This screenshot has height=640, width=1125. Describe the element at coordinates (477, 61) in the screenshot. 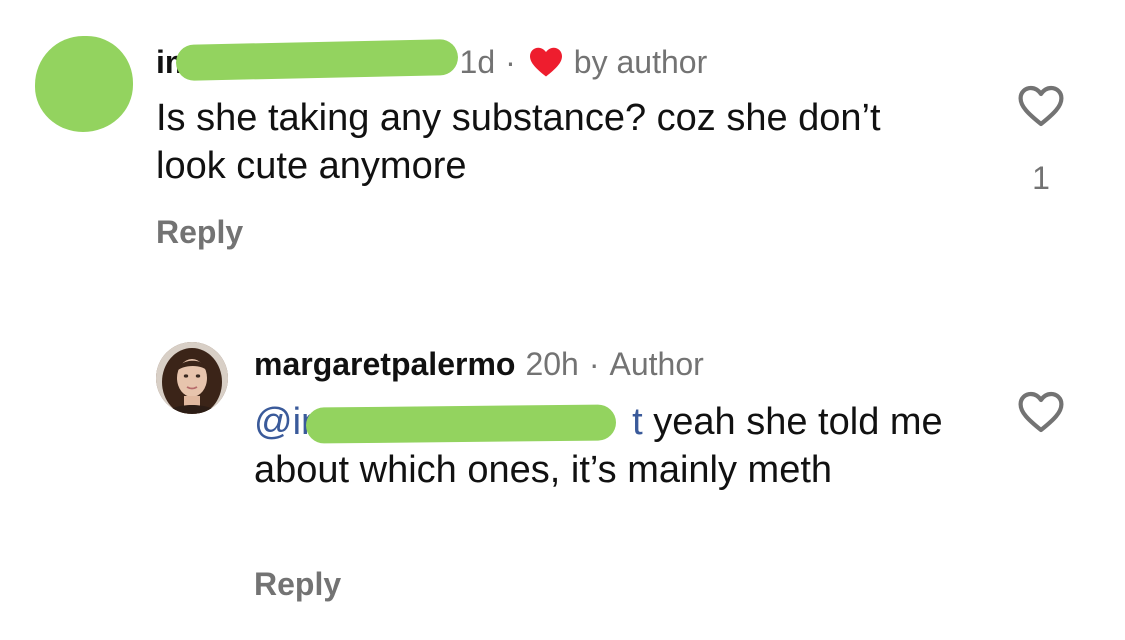

I see `timestamp: 1d` at that location.